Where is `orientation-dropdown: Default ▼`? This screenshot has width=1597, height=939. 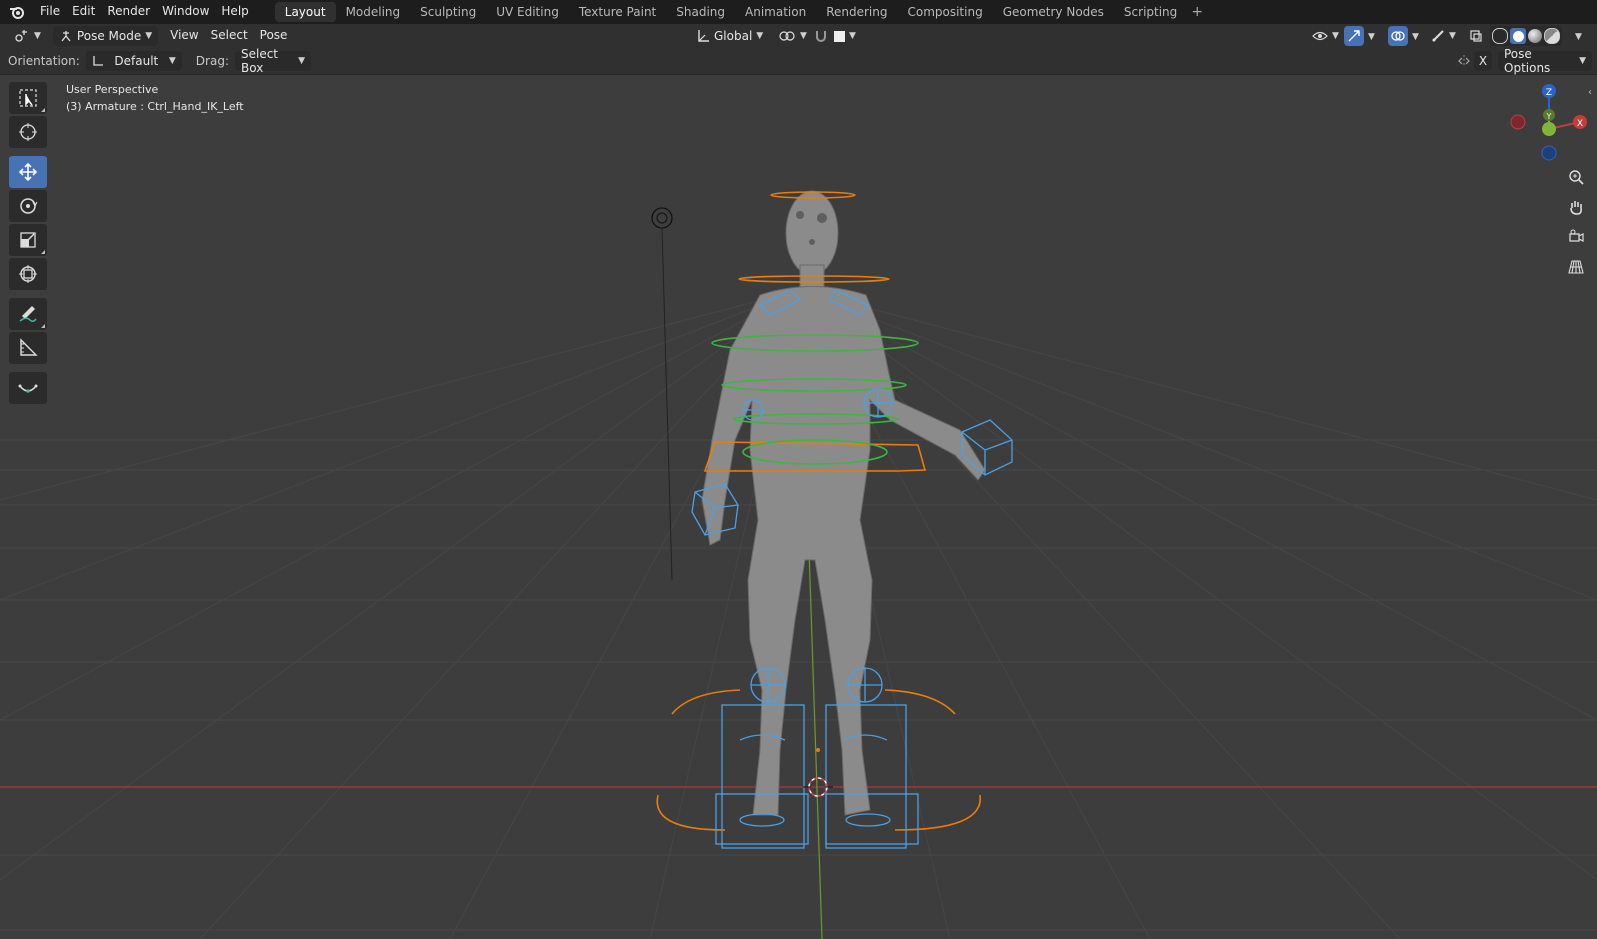
orientation-dropdown: Default ▼ is located at coordinates (133, 61).